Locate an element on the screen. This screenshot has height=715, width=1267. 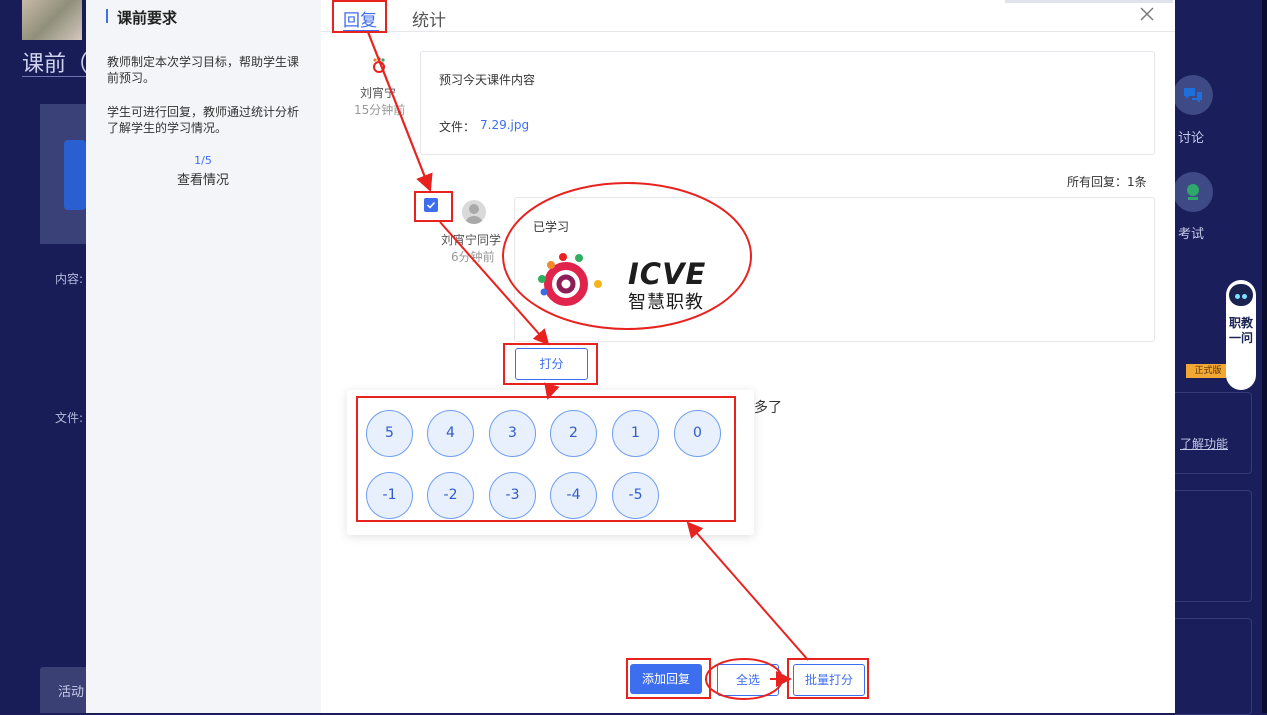
tab-reply-underline is located at coordinates (361, 31).